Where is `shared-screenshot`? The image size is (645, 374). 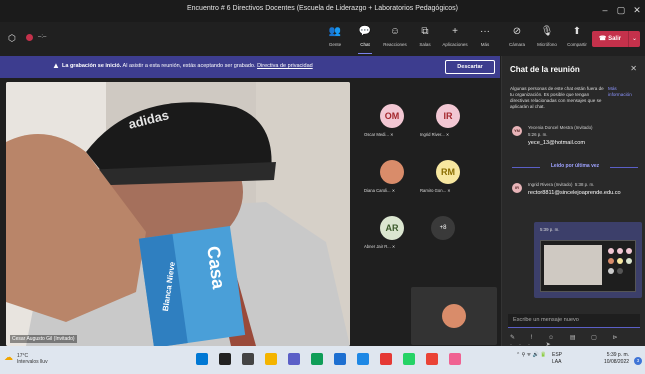 shared-screenshot is located at coordinates (588, 266).